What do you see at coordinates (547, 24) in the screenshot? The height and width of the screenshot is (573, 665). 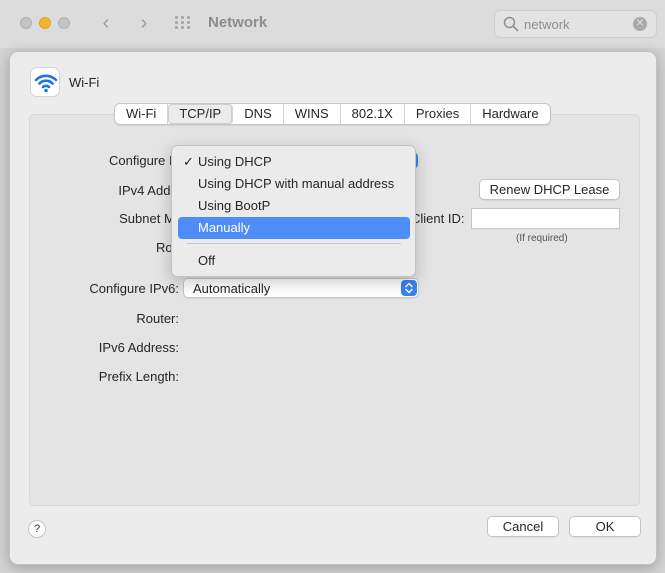 I see `search-input: network` at bounding box center [547, 24].